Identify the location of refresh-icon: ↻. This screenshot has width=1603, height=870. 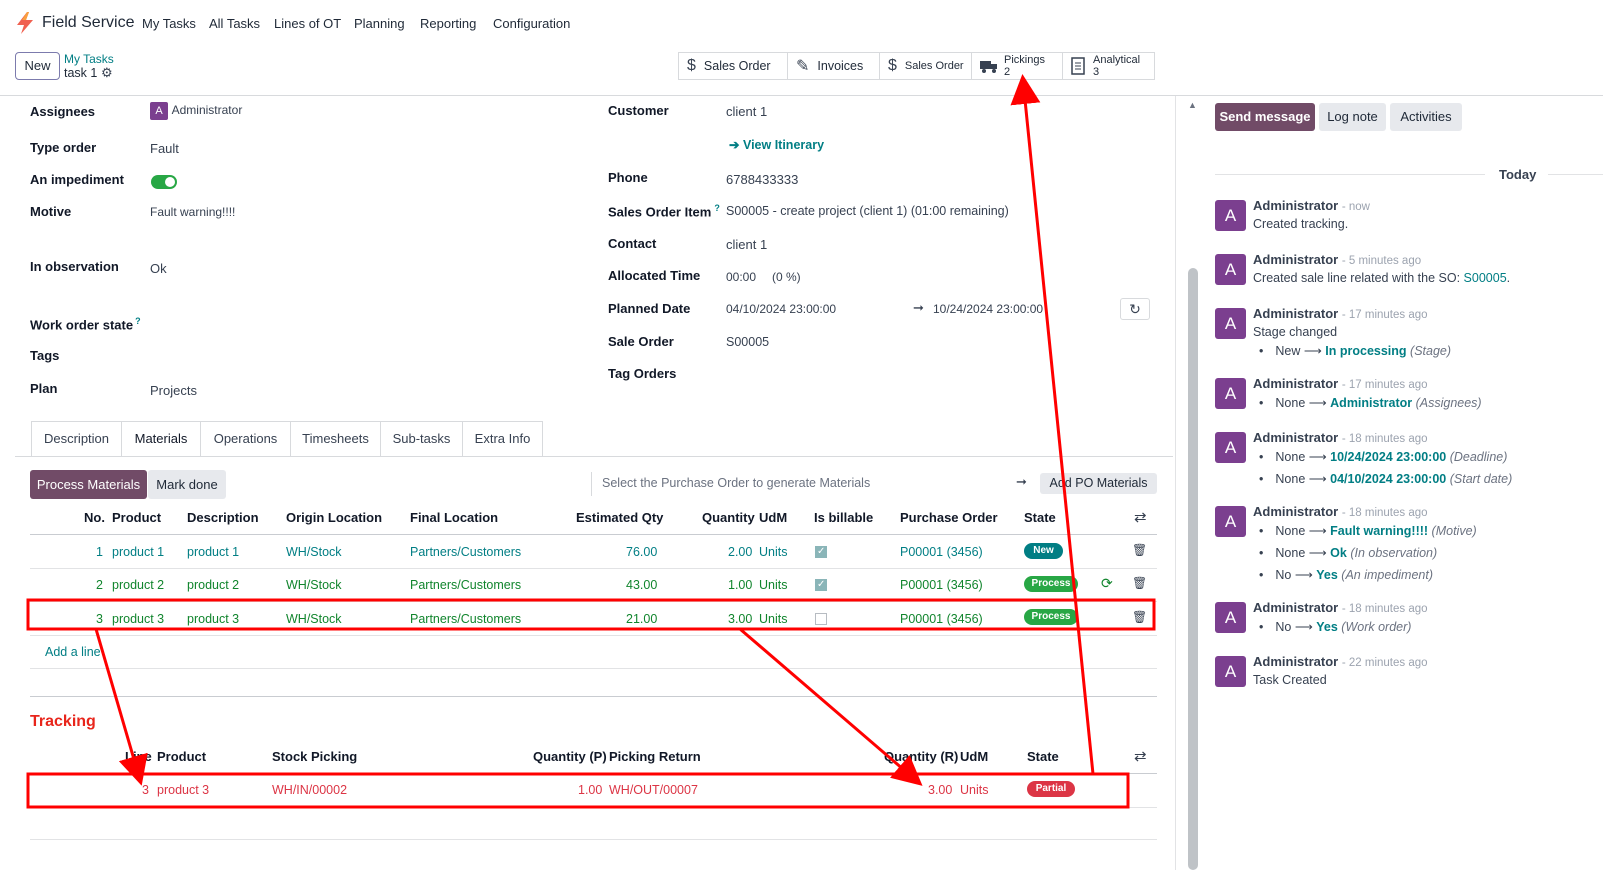
(1135, 309).